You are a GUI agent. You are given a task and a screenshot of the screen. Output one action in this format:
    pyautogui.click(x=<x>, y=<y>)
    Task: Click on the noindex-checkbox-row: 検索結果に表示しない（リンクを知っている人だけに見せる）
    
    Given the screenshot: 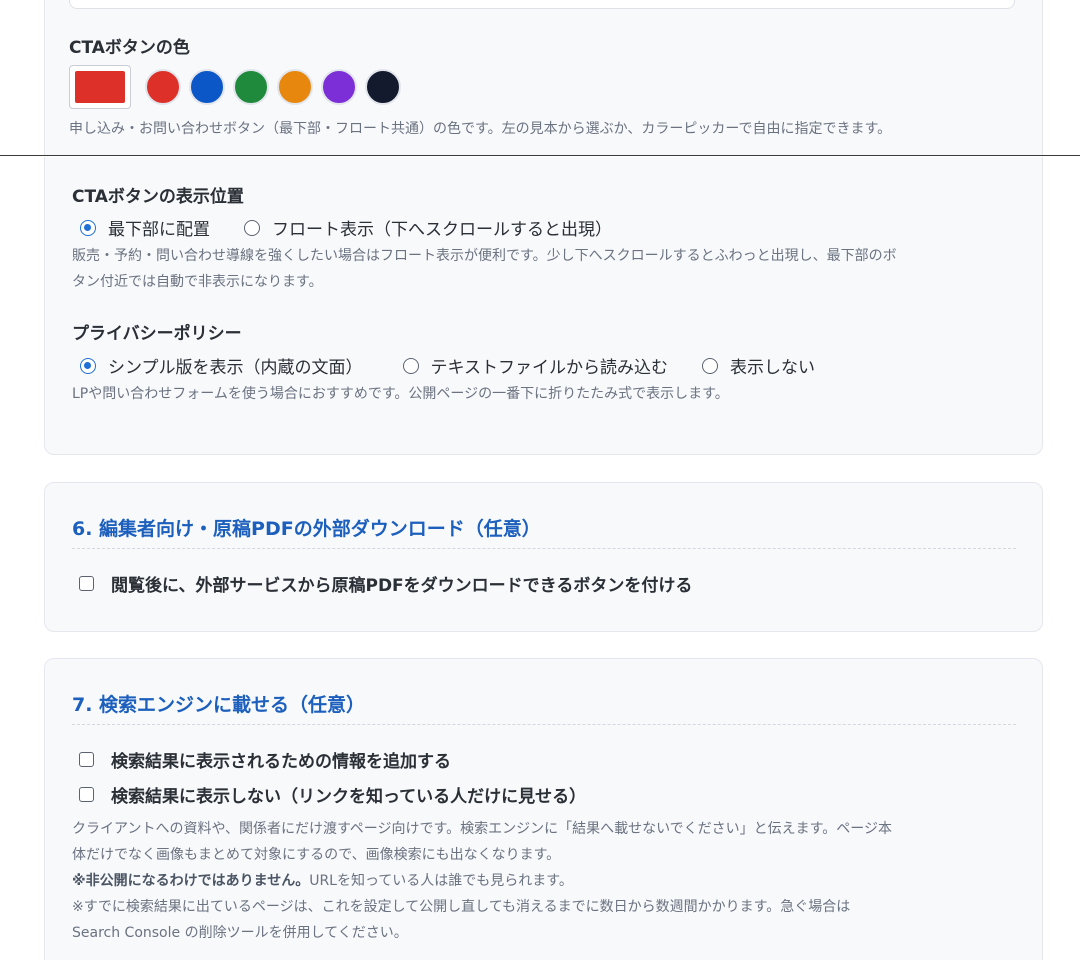 What is the action you would take?
    pyautogui.click(x=332, y=794)
    